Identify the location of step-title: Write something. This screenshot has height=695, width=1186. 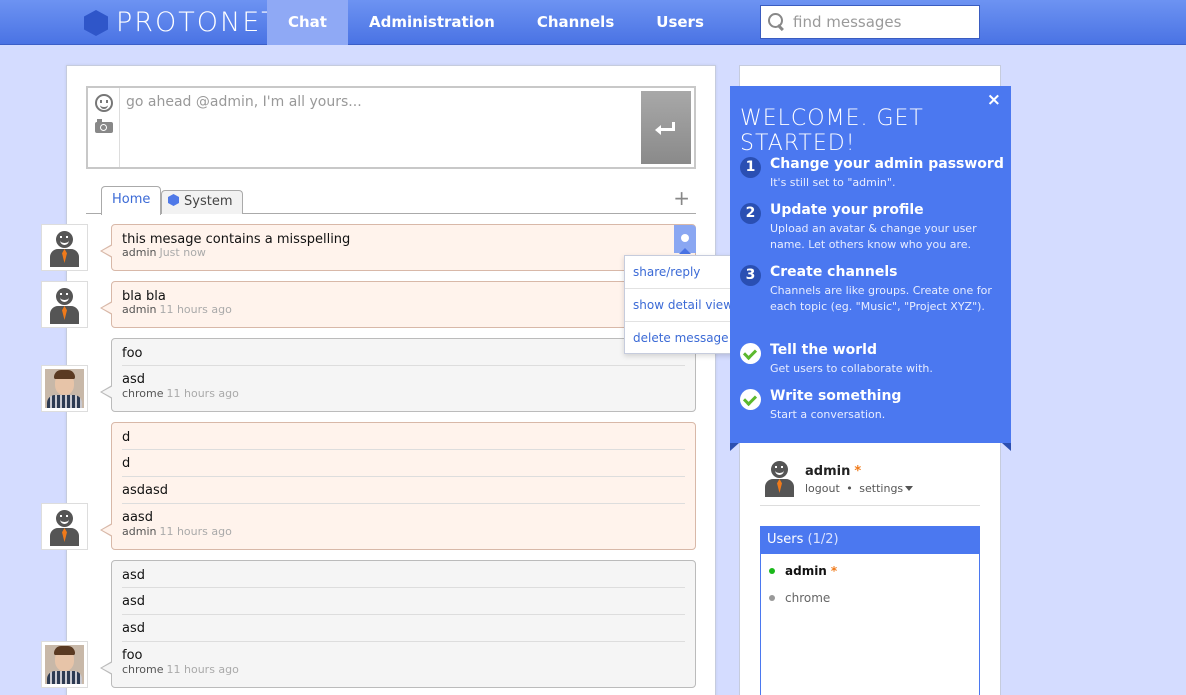
(835, 396).